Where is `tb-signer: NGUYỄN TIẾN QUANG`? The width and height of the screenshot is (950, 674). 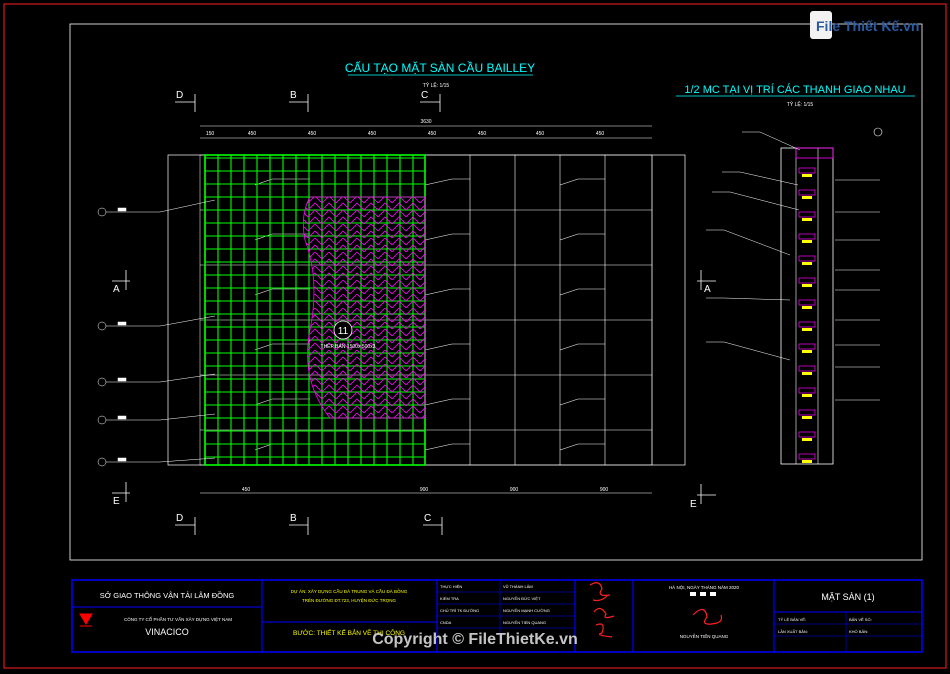
tb-signer: NGUYỄN TIẾN QUANG is located at coordinates (704, 636).